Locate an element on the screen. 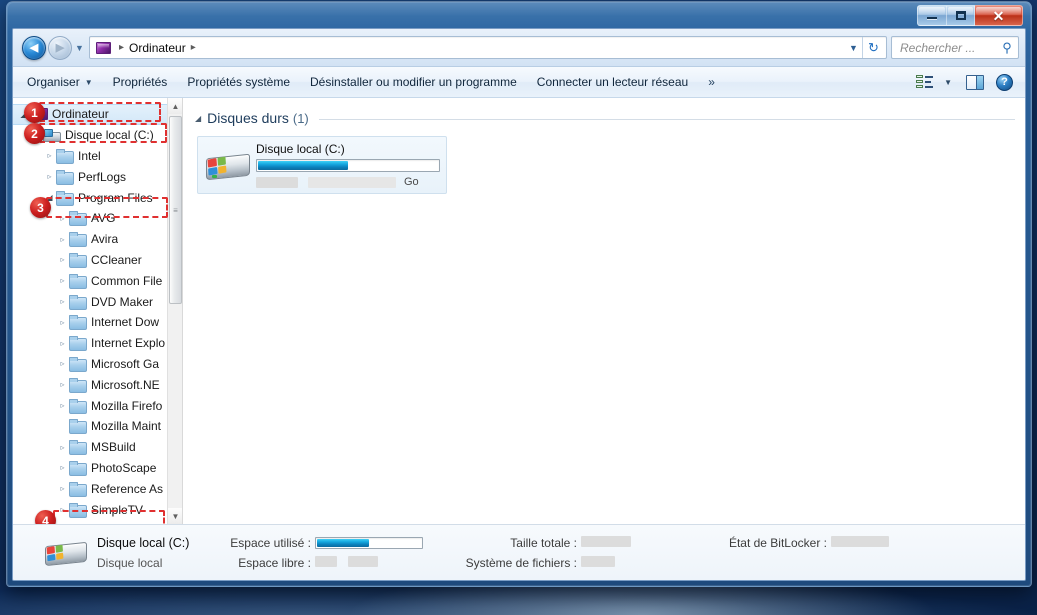 The image size is (1037, 615). group-header-hard-drives: ◢ Disques durs (1) is located at coordinates (604, 112).